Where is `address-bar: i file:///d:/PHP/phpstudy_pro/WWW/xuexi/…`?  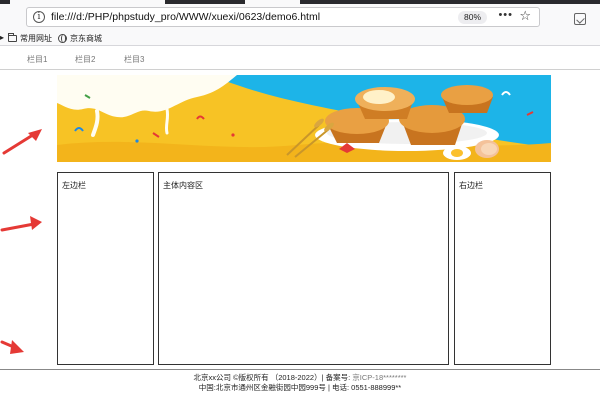 address-bar: i file:///d:/PHP/phpstudy_pro/WWW/xuexi/… is located at coordinates (283, 17).